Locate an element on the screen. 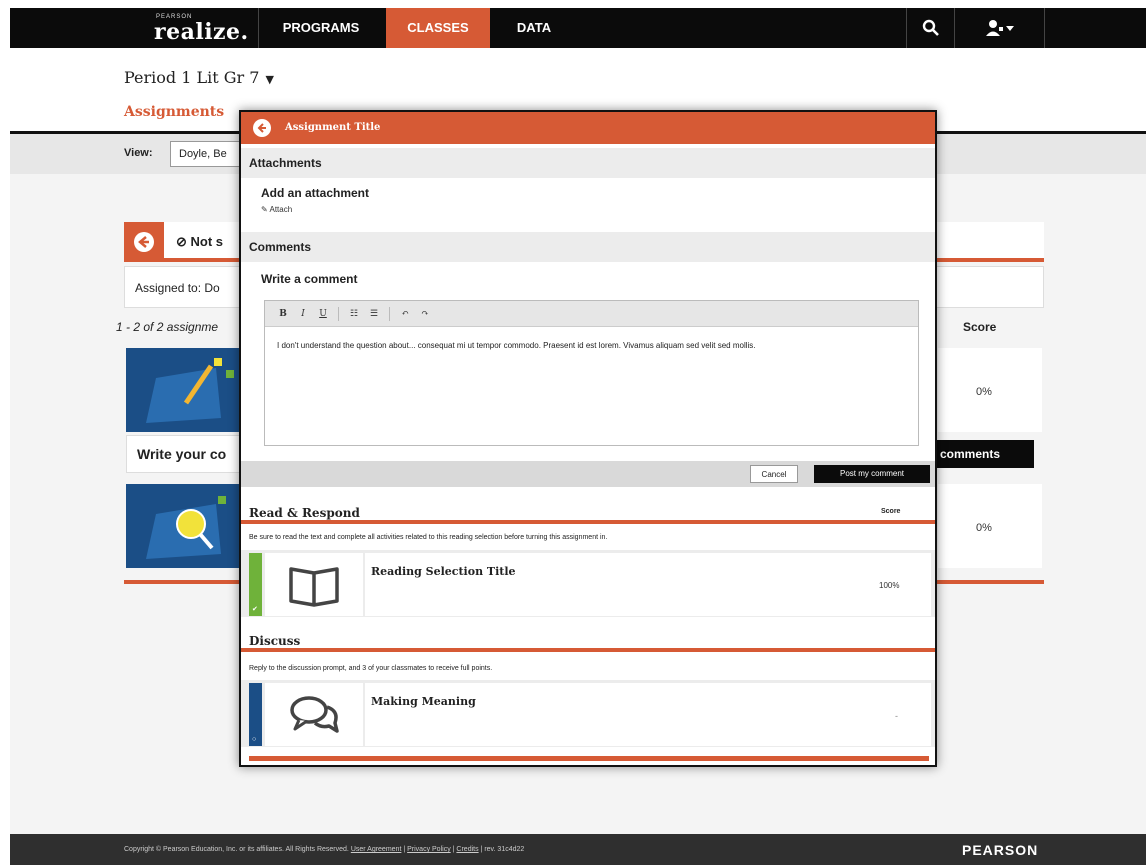  list-item: Making Meaning - is located at coordinates (648, 714).